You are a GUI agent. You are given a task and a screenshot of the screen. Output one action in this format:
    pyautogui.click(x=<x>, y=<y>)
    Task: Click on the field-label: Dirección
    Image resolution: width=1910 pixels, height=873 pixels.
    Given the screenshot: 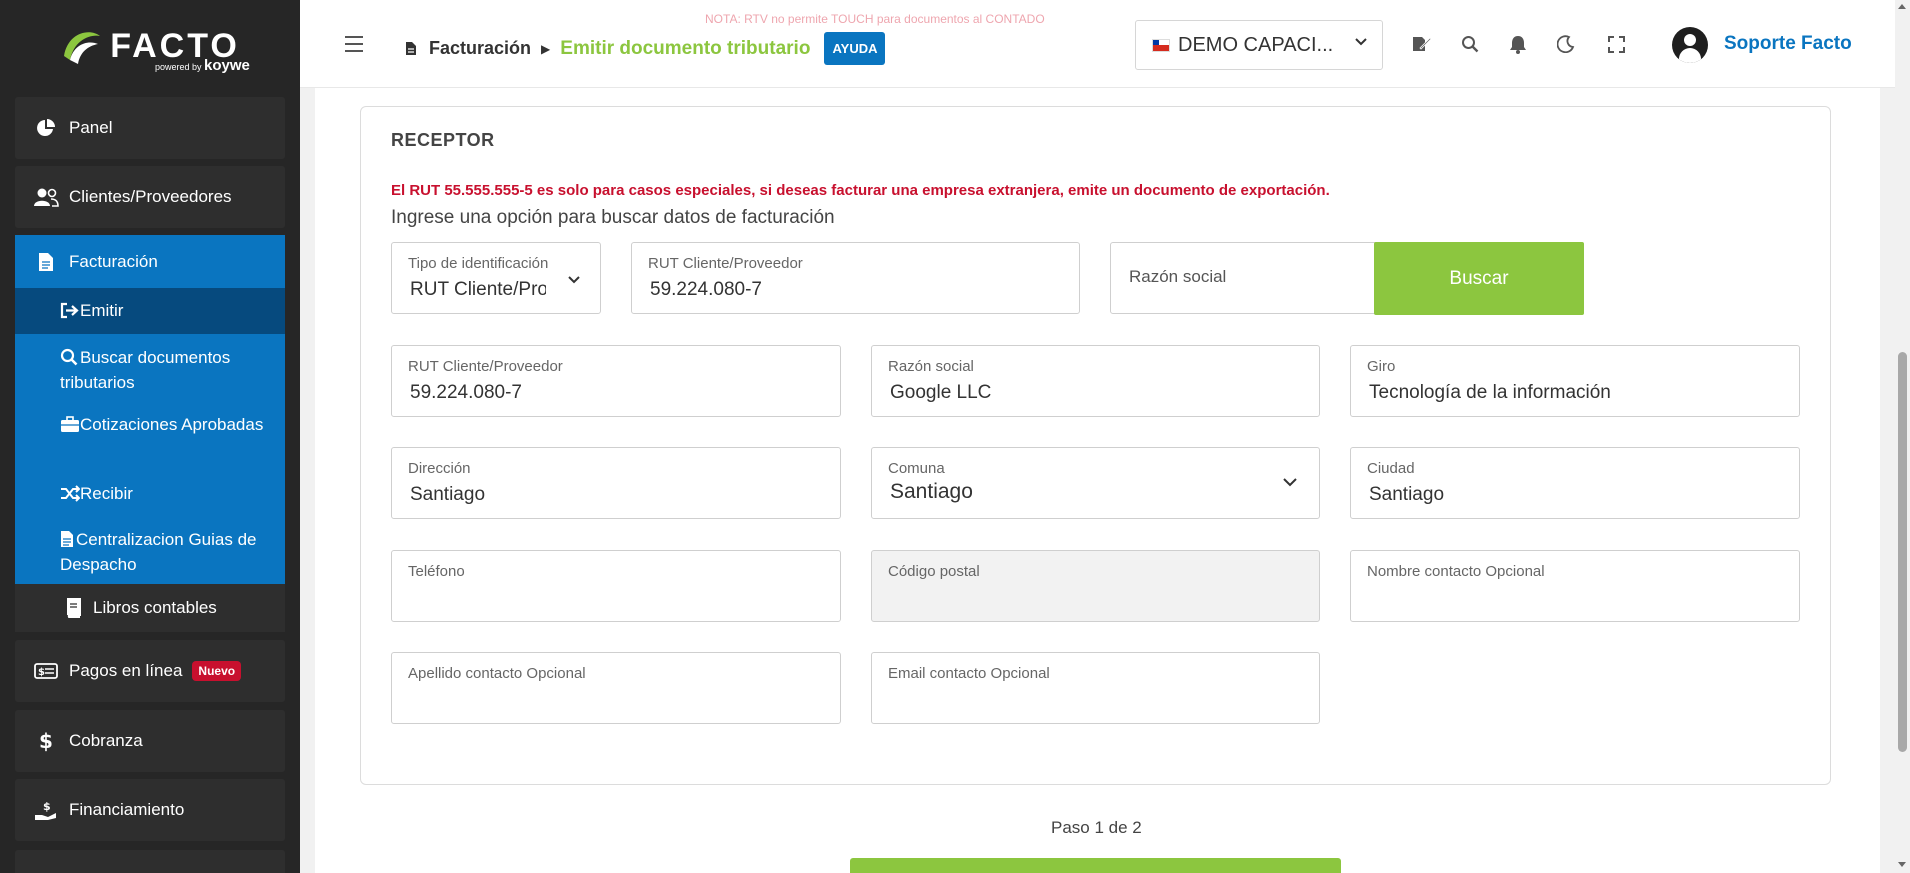 What is the action you would take?
    pyautogui.click(x=439, y=468)
    